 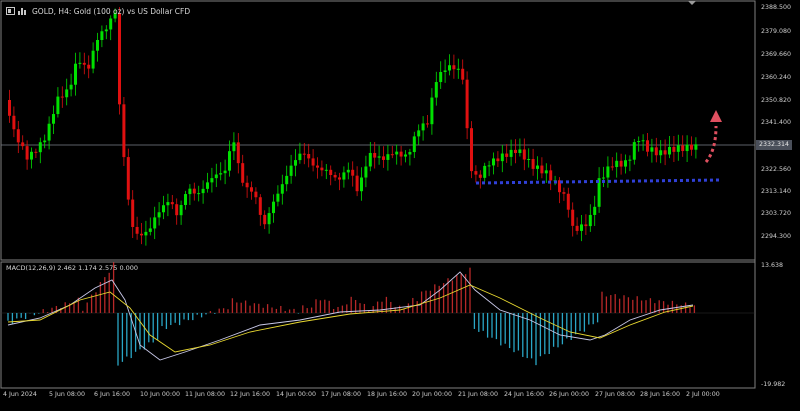 What do you see at coordinates (776, 236) in the screenshot?
I see `price-axis-label: 2294.300` at bounding box center [776, 236].